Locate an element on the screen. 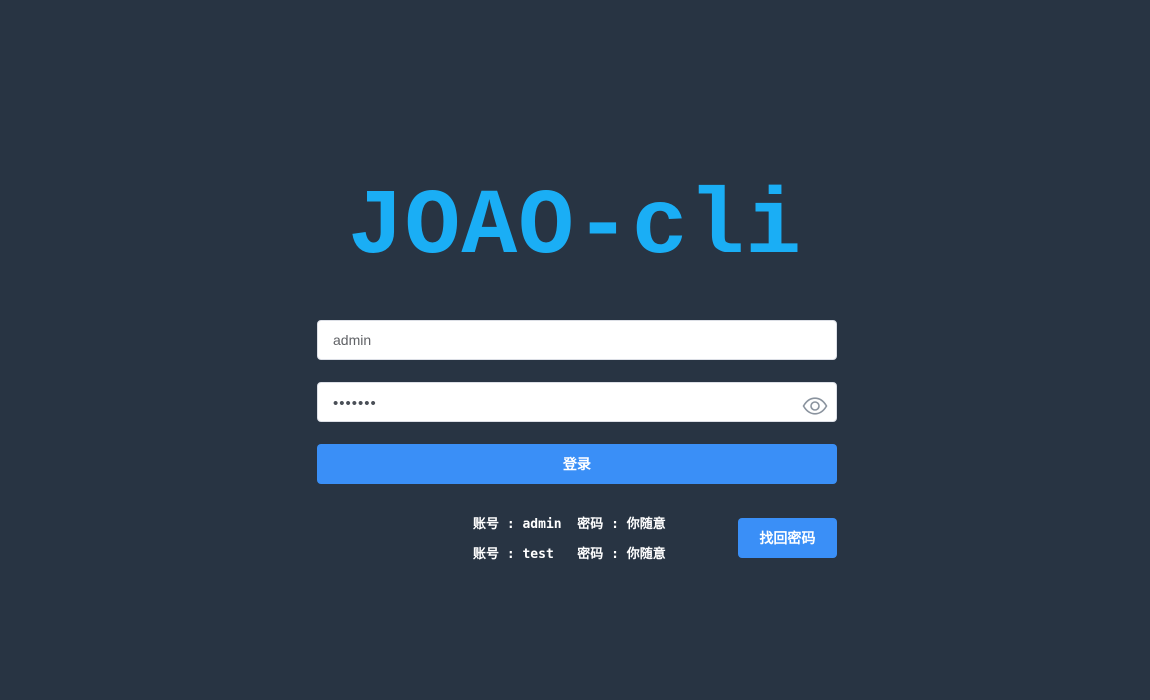  password-field is located at coordinates (577, 402).